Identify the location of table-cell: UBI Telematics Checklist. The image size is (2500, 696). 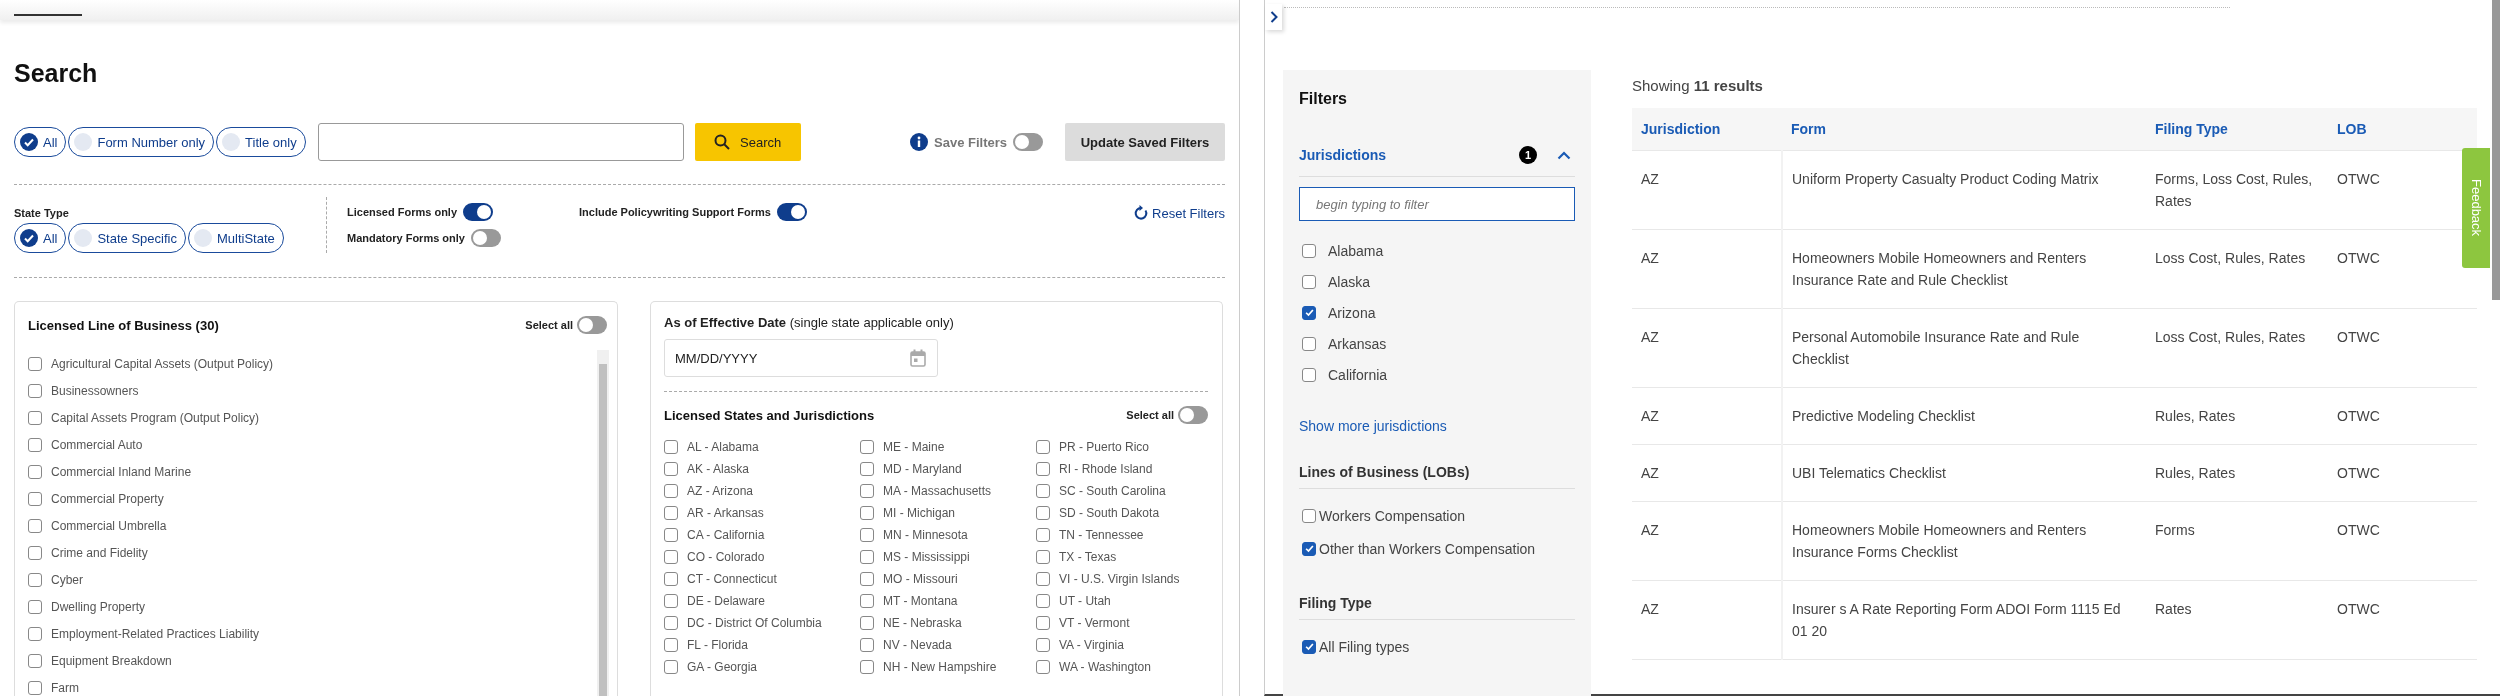
(1964, 473).